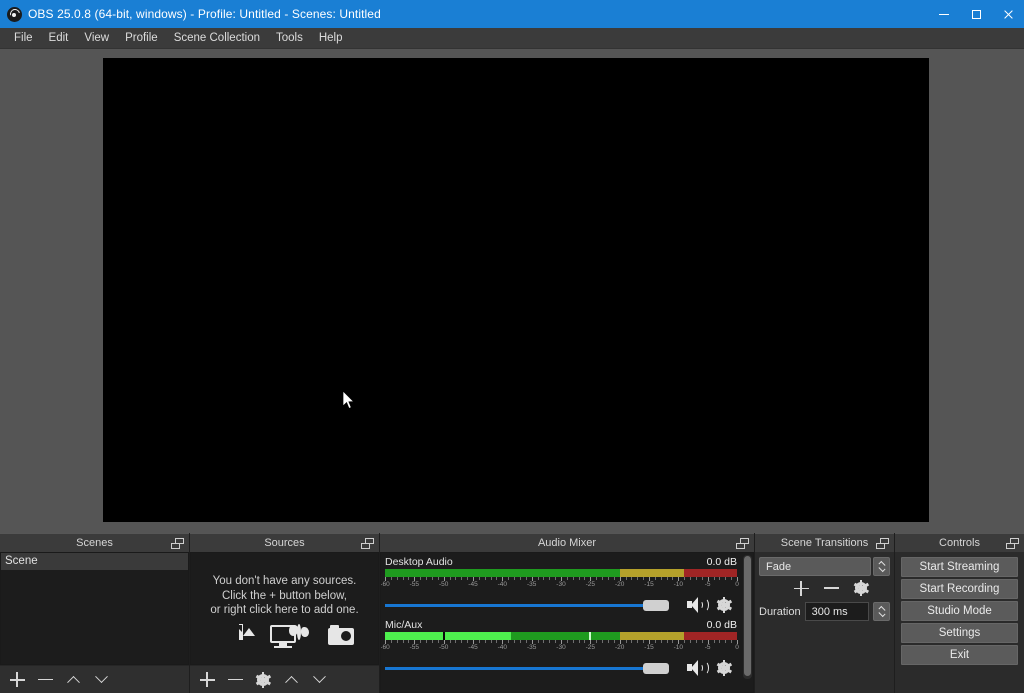 The height and width of the screenshot is (693, 1024). I want to click on maximize-button, so click(976, 14).